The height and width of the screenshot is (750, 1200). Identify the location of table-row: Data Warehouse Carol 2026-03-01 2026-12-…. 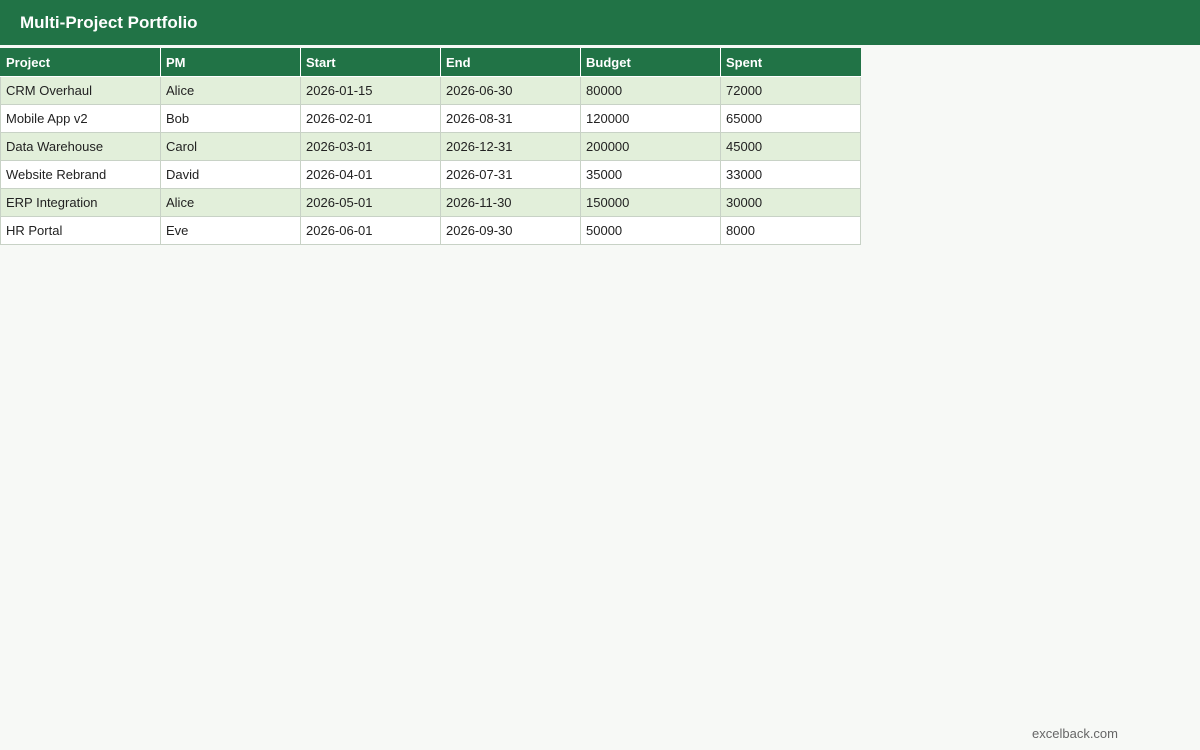
(430, 146).